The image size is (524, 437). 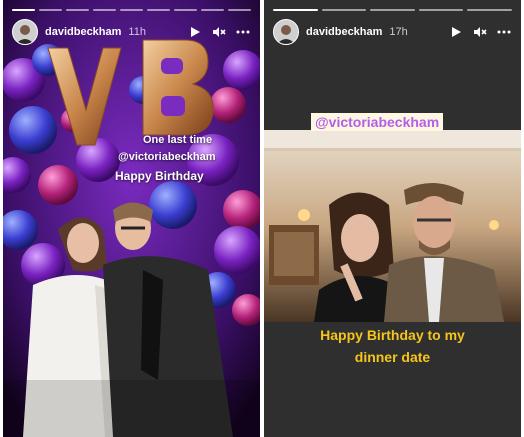 I want to click on post-time: 11h, so click(x=137, y=32).